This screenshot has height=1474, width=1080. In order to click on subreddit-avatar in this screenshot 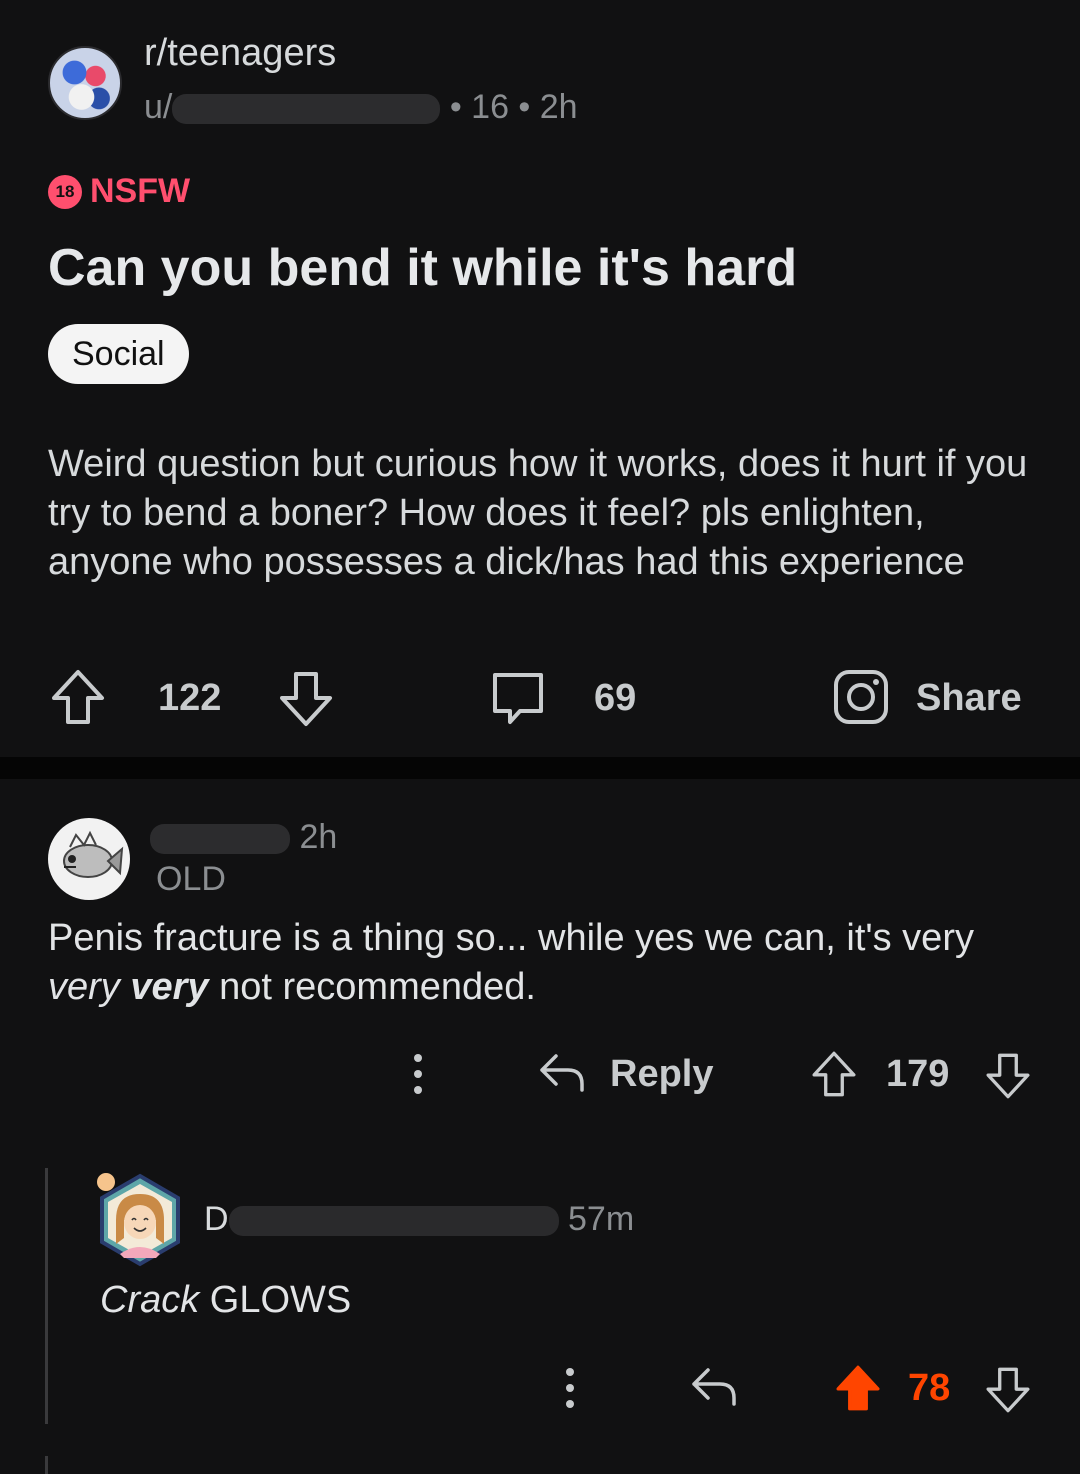, I will do `click(85, 83)`.